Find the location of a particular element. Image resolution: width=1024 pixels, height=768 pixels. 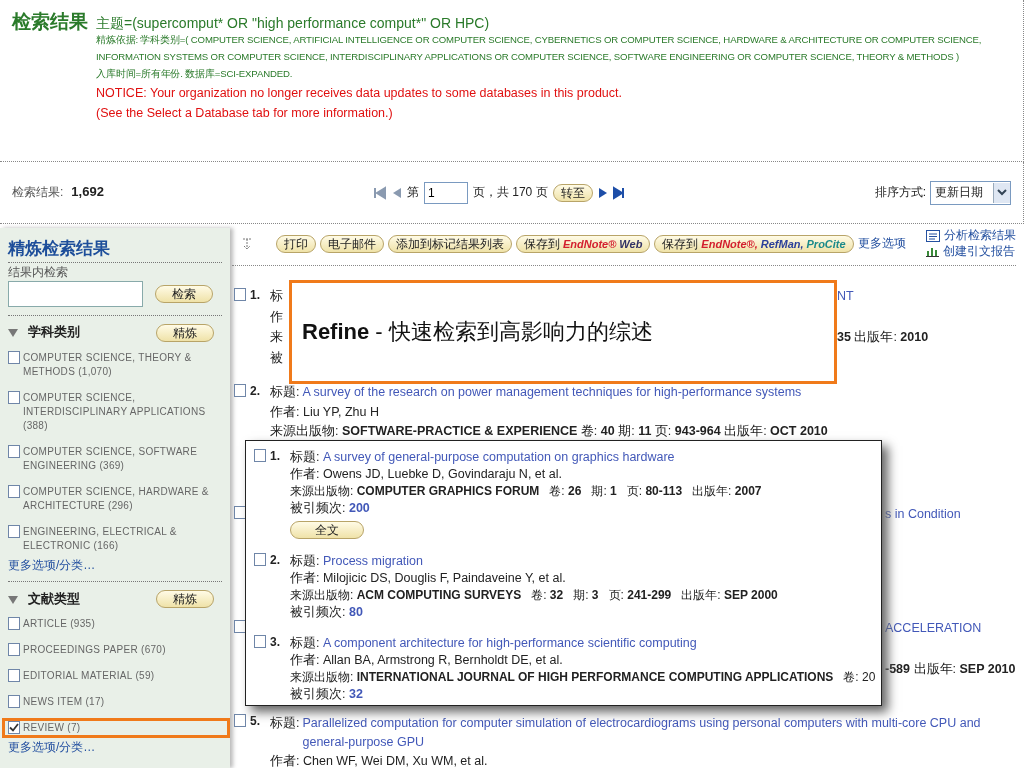

save-button: 保存到 EndNote®, RefMan, ProCite is located at coordinates (754, 243).